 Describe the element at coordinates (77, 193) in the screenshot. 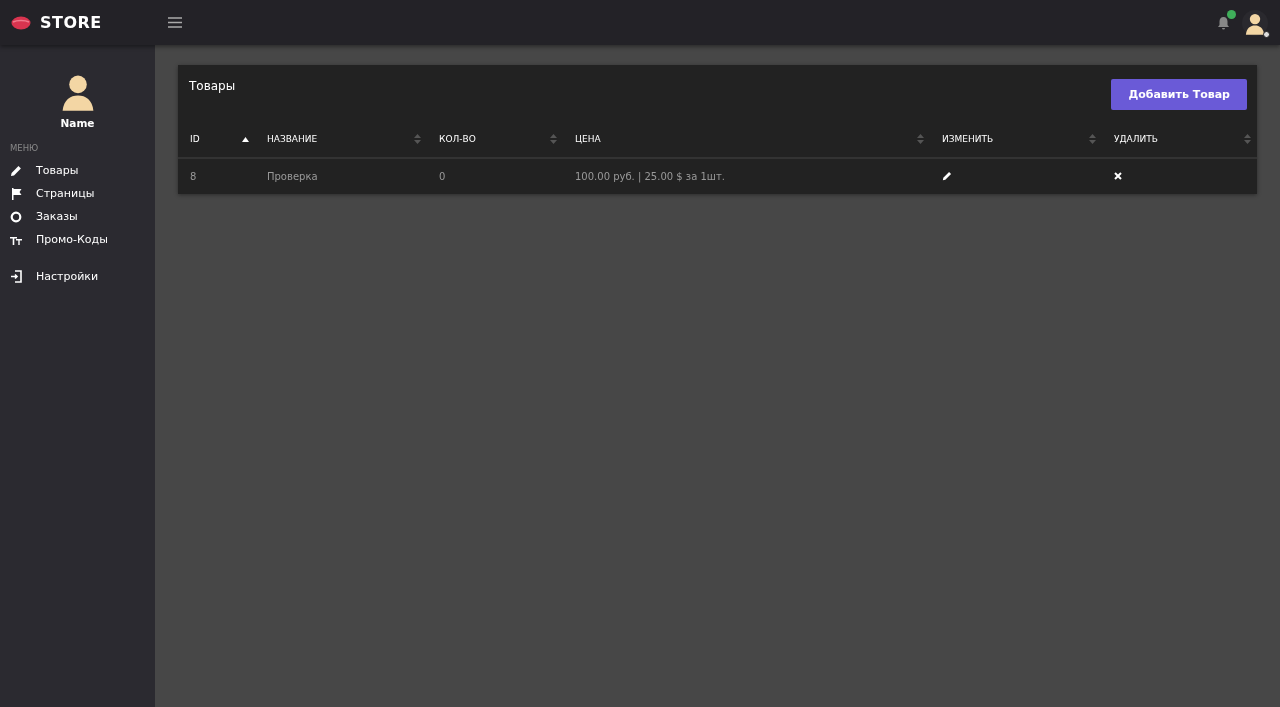

I see `menu-item: Страницы` at that location.